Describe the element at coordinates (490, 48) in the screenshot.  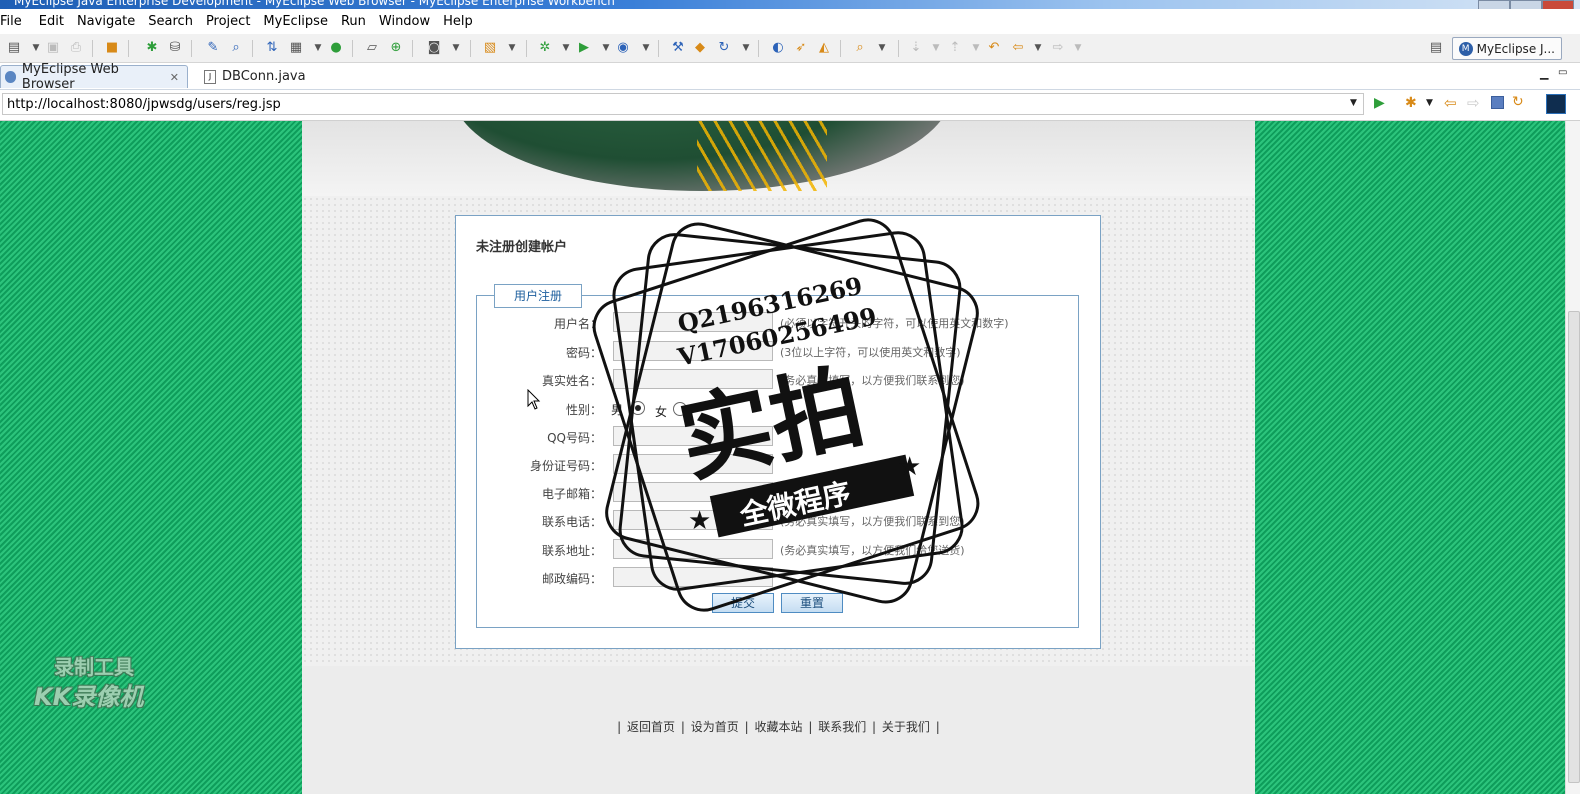
I see `tool-icon: ▧` at that location.